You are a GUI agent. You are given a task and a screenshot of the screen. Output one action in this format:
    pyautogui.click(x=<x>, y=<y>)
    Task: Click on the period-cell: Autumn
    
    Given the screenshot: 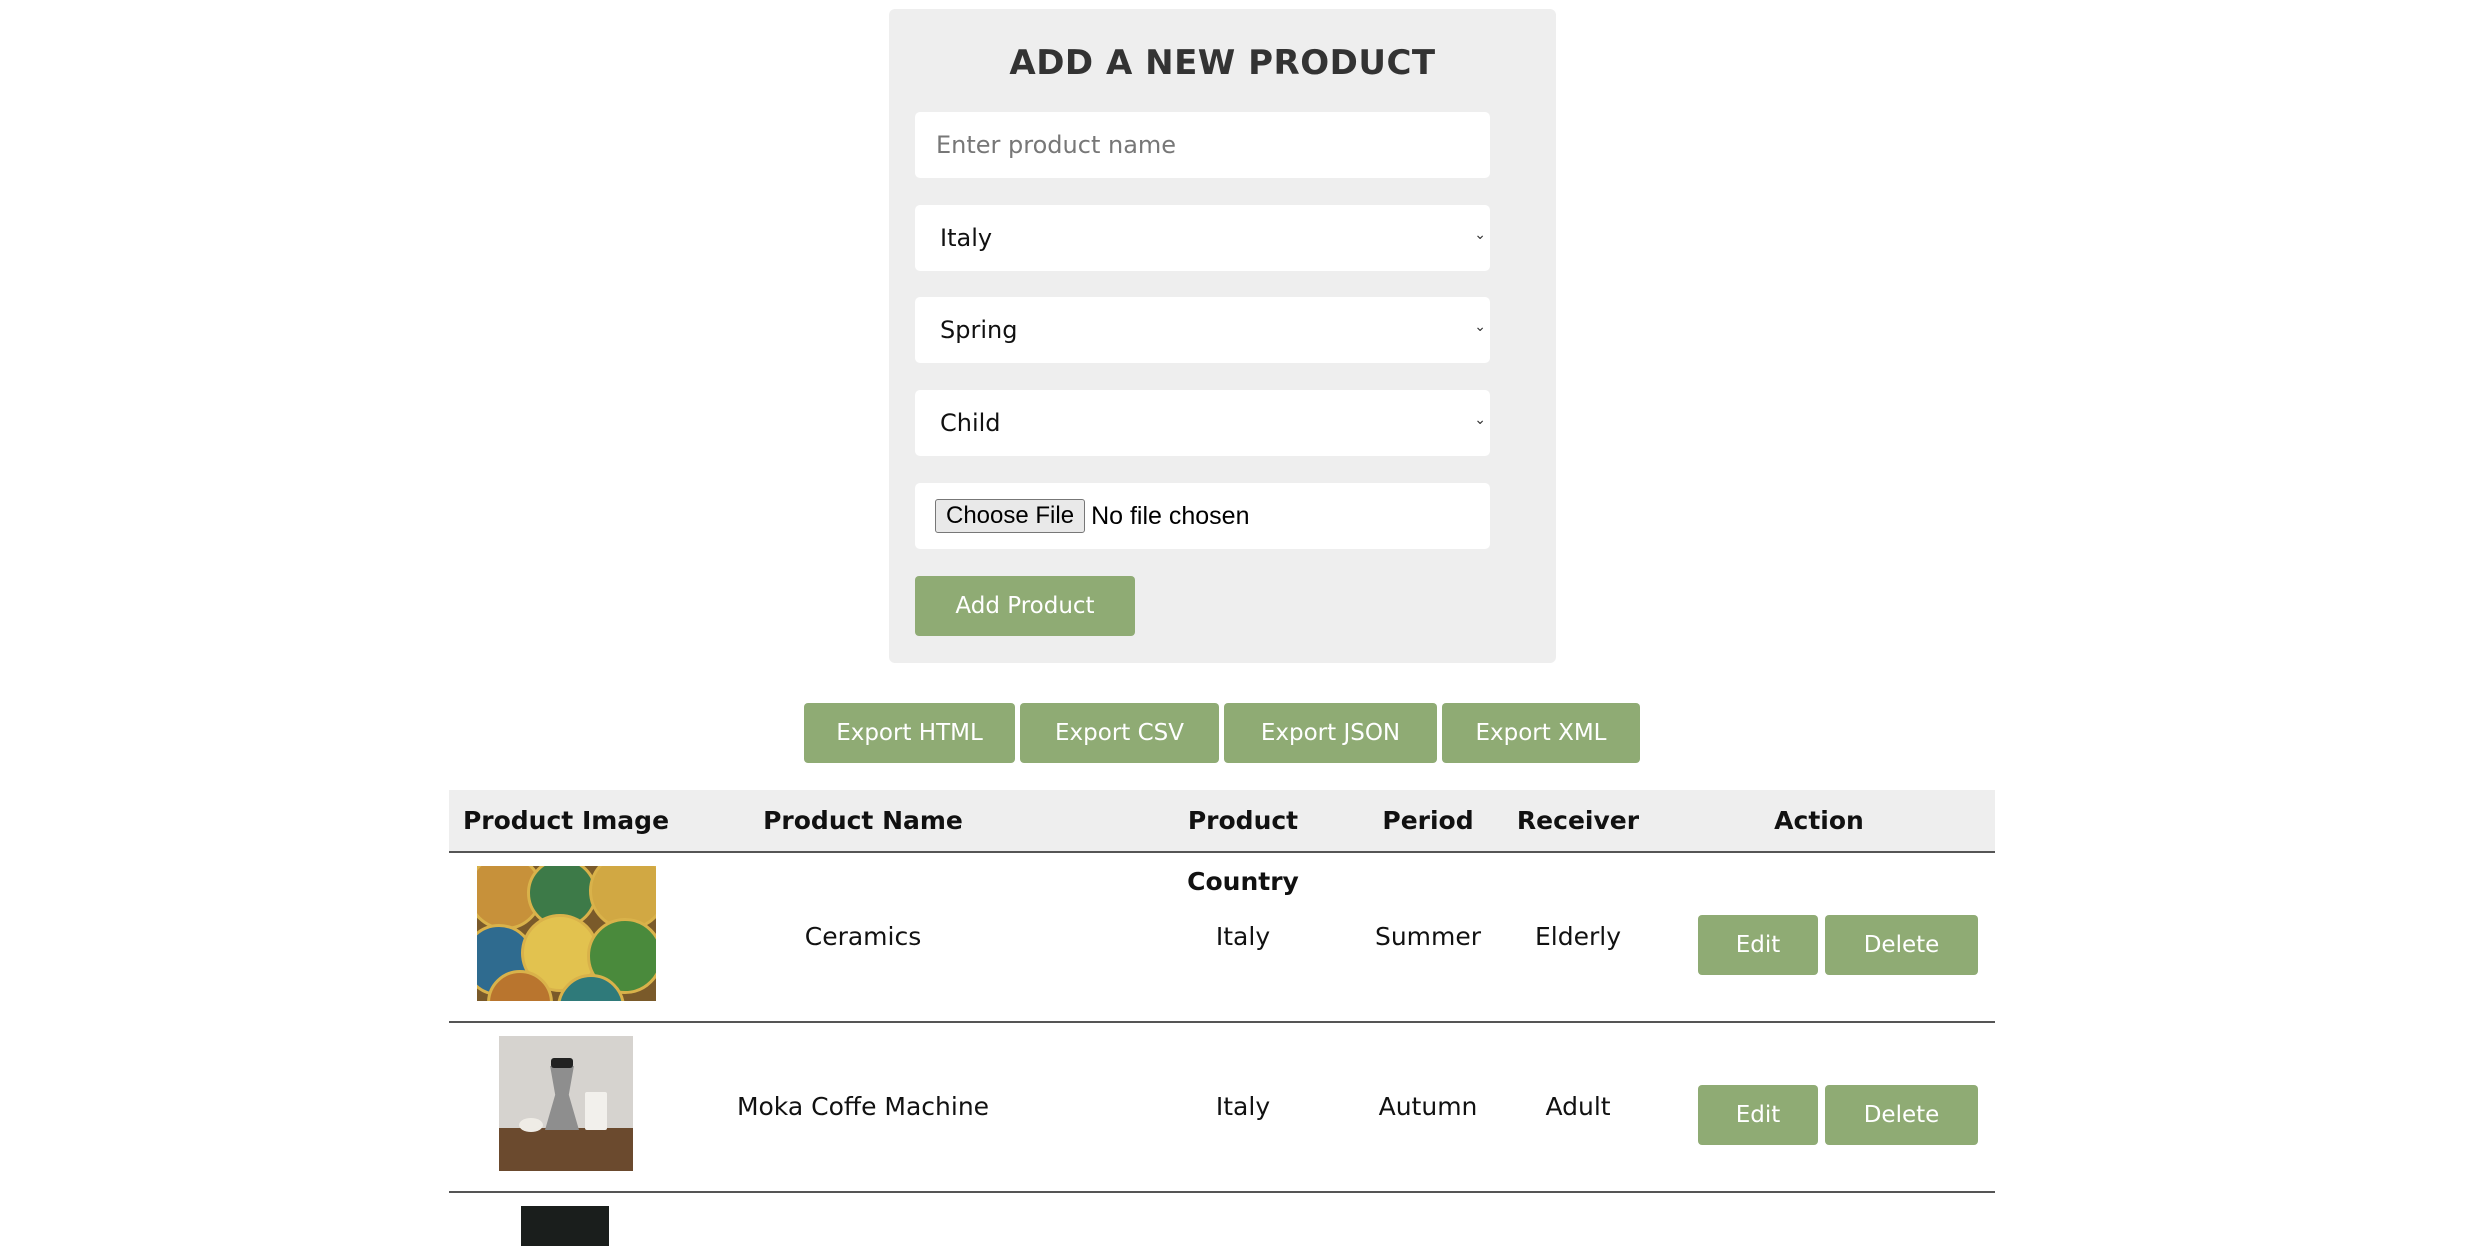 What is the action you would take?
    pyautogui.click(x=1428, y=1106)
    